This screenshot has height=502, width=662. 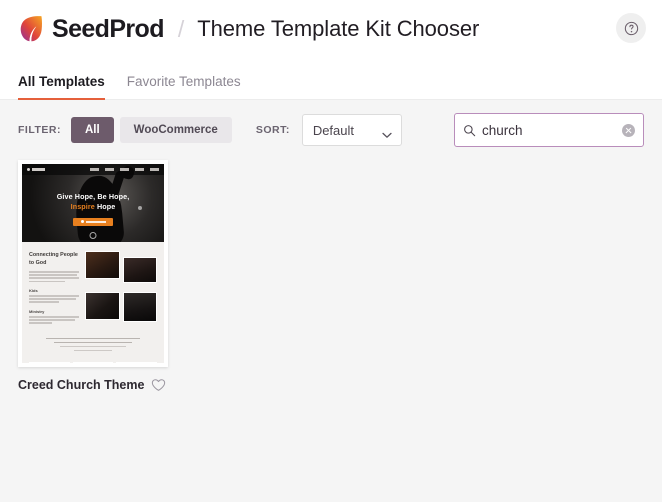 What do you see at coordinates (82, 207) in the screenshot?
I see `preview-hero-accent-word: Inspire` at bounding box center [82, 207].